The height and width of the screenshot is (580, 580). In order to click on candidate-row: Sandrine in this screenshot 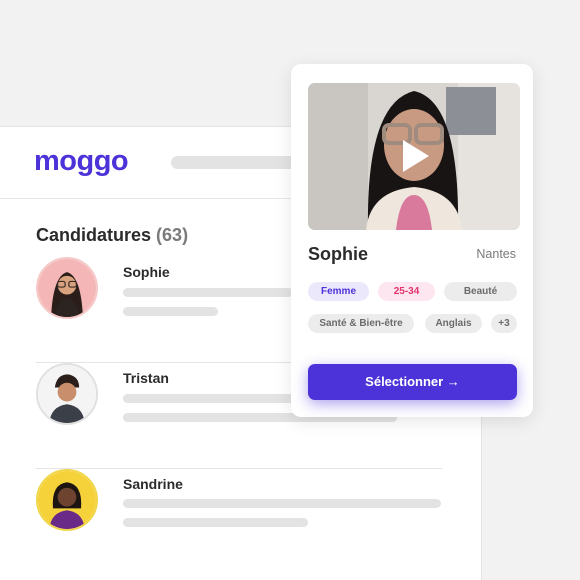, I will do `click(239, 522)`.